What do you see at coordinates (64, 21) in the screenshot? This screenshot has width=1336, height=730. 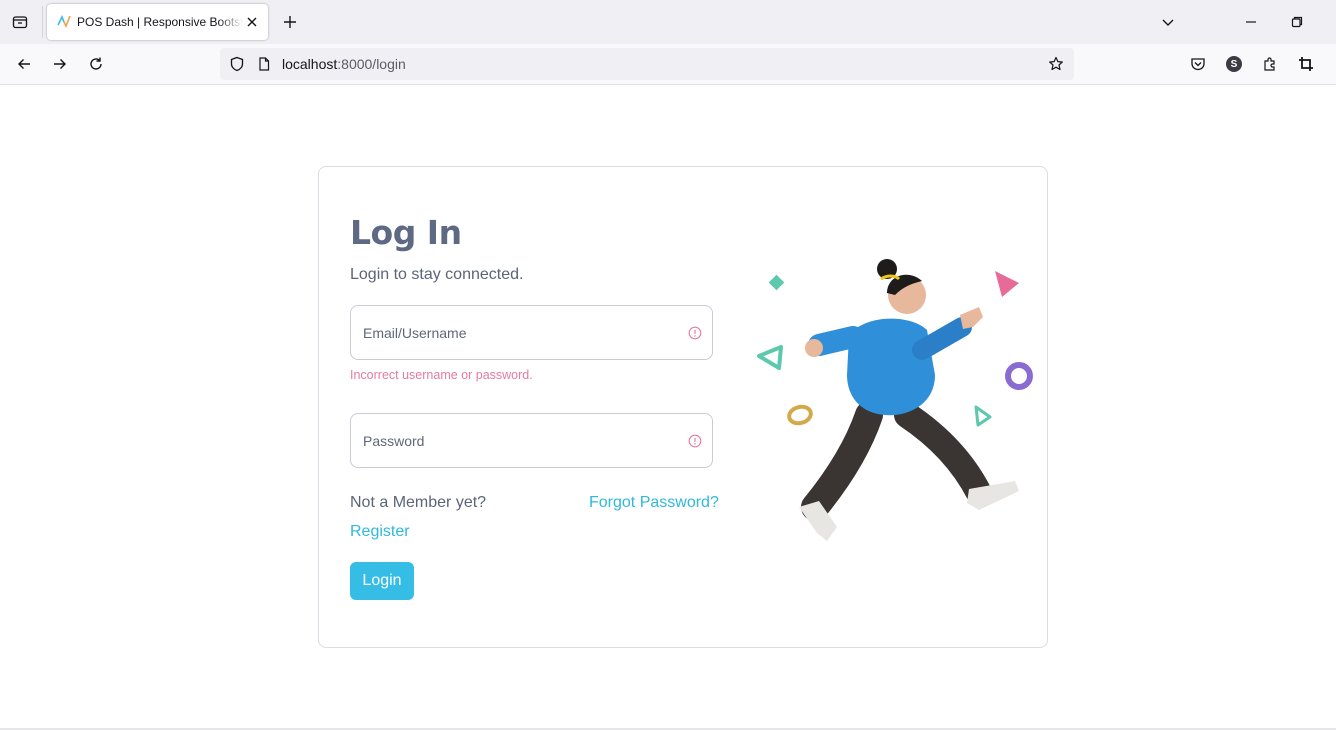 I see `favicon-icon` at bounding box center [64, 21].